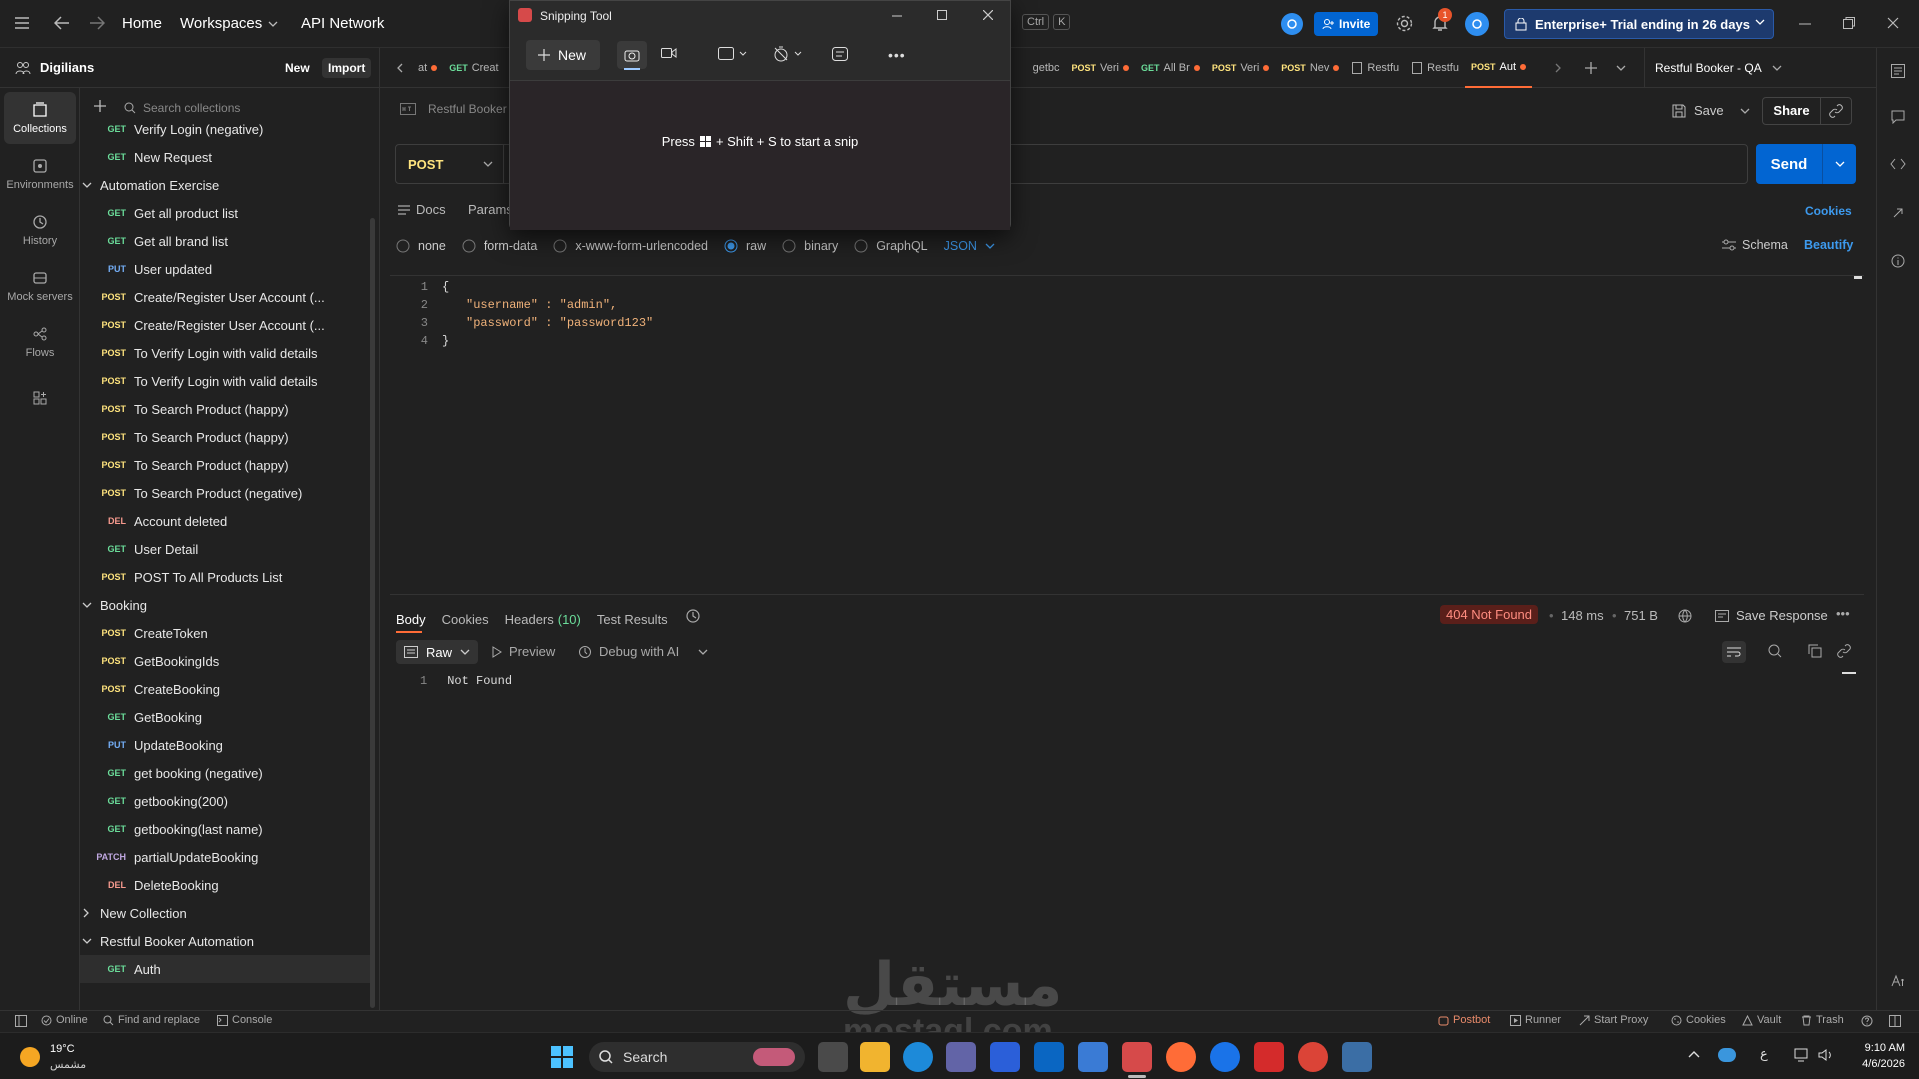  What do you see at coordinates (226, 885) in the screenshot?
I see `request-item: DEL DeleteBooking` at bounding box center [226, 885].